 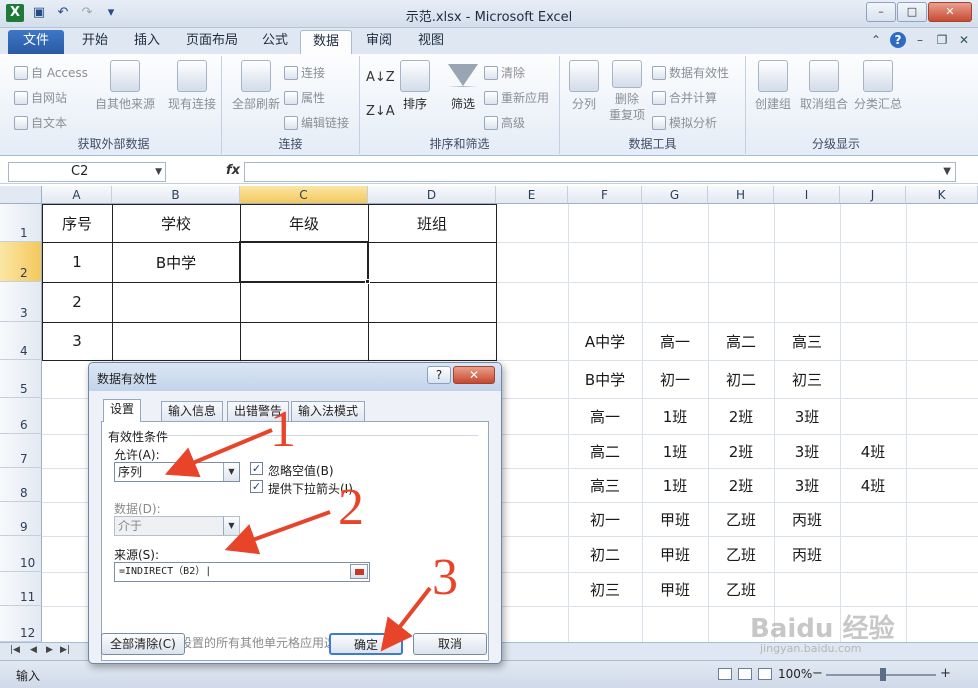 What do you see at coordinates (942, 195) in the screenshot?
I see `column-header: K` at bounding box center [942, 195].